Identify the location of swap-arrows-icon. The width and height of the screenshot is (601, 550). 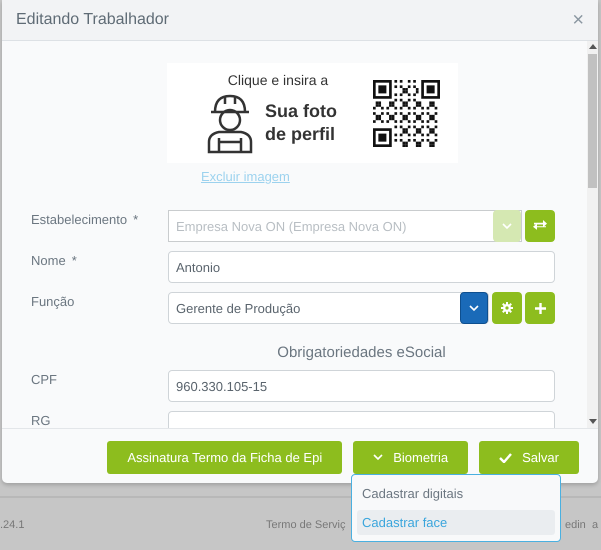
(540, 226).